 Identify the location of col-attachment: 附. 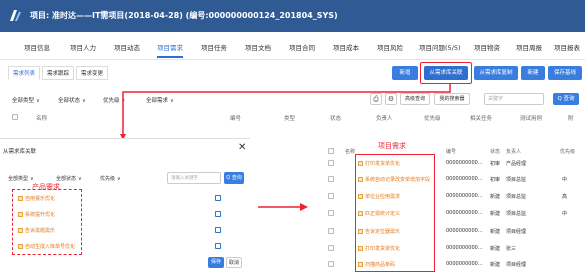
(571, 119).